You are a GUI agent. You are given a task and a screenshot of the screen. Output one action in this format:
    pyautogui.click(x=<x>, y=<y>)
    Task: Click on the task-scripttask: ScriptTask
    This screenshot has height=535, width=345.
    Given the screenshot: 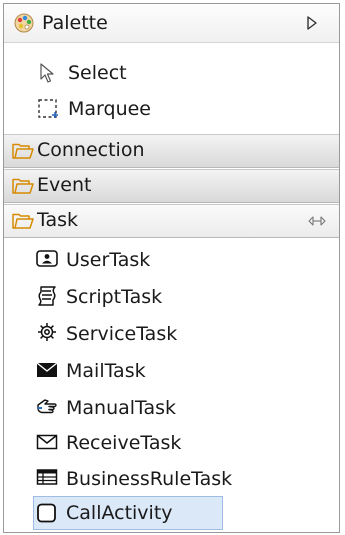 What is the action you would take?
    pyautogui.click(x=171, y=298)
    